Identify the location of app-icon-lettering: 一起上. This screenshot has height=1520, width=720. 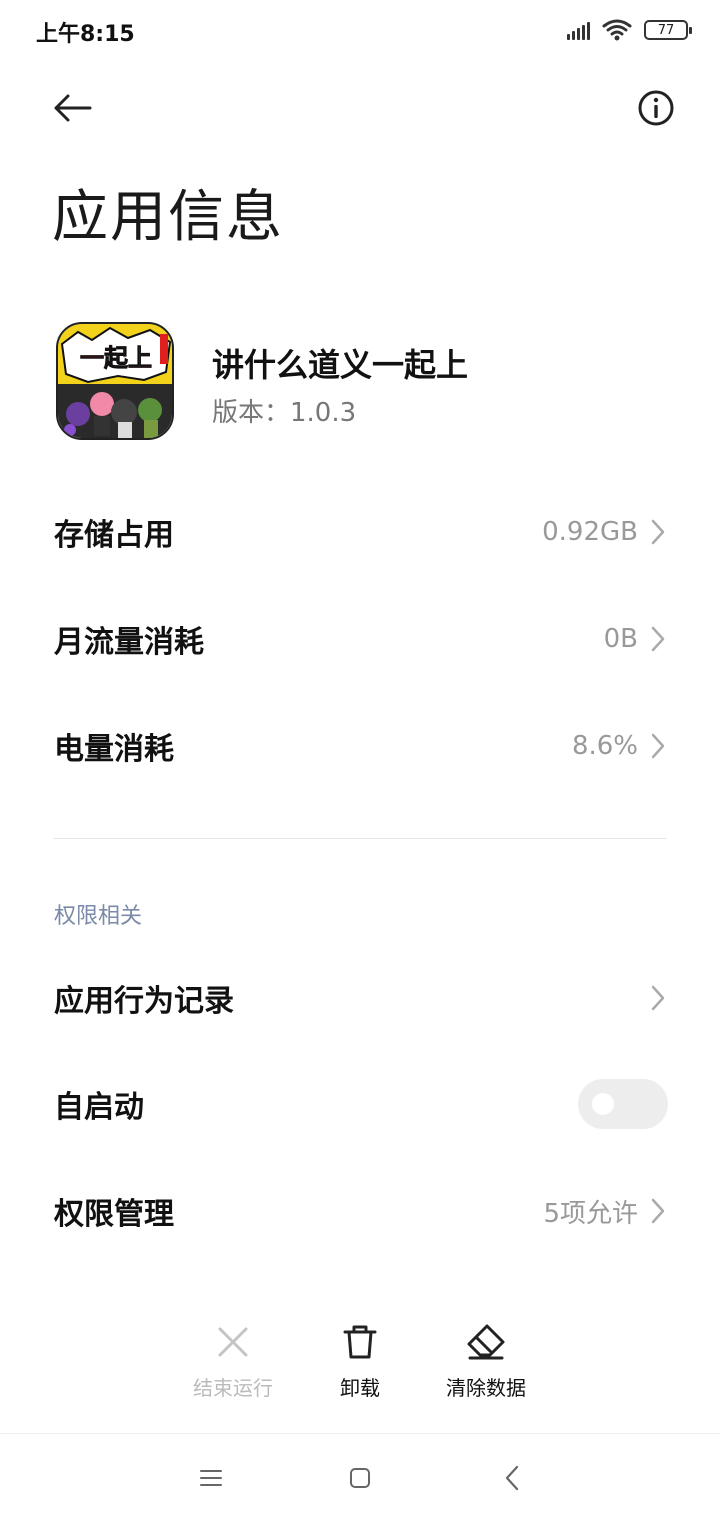
(116, 358).